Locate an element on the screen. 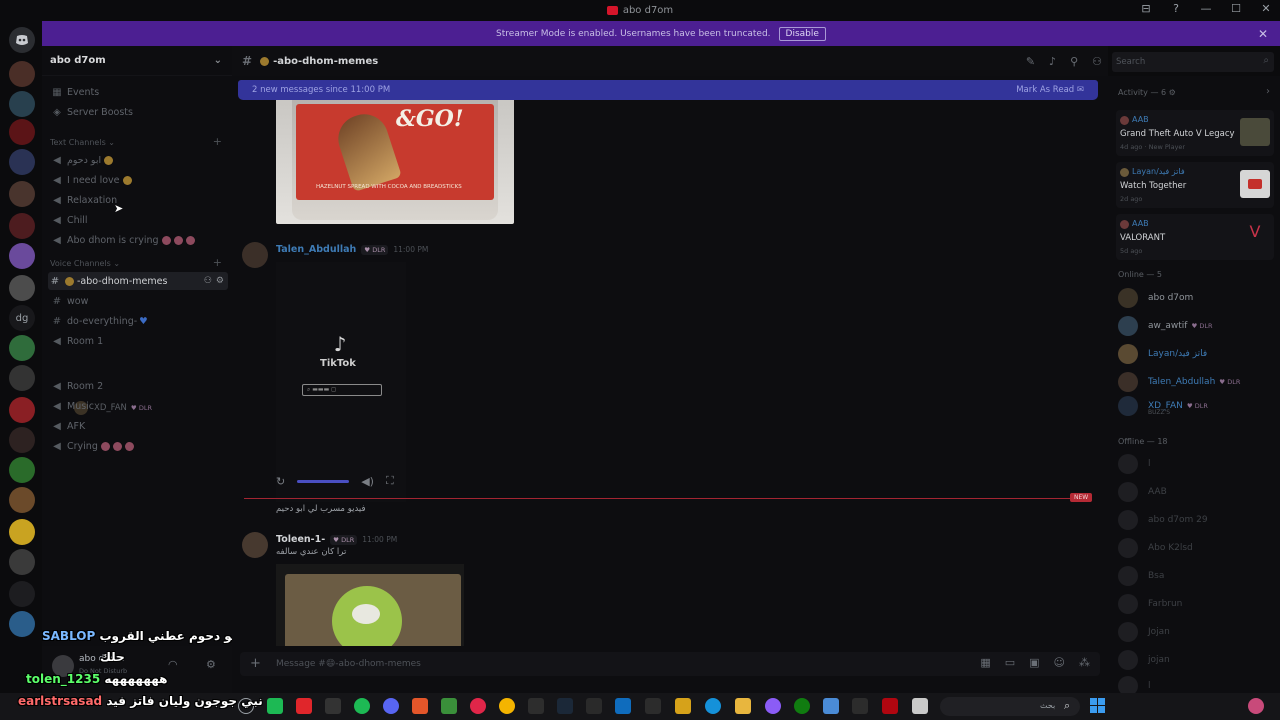 This screenshot has height=720, width=1280. channel-item: ◀ Abo dhom is crying is located at coordinates (122, 240).